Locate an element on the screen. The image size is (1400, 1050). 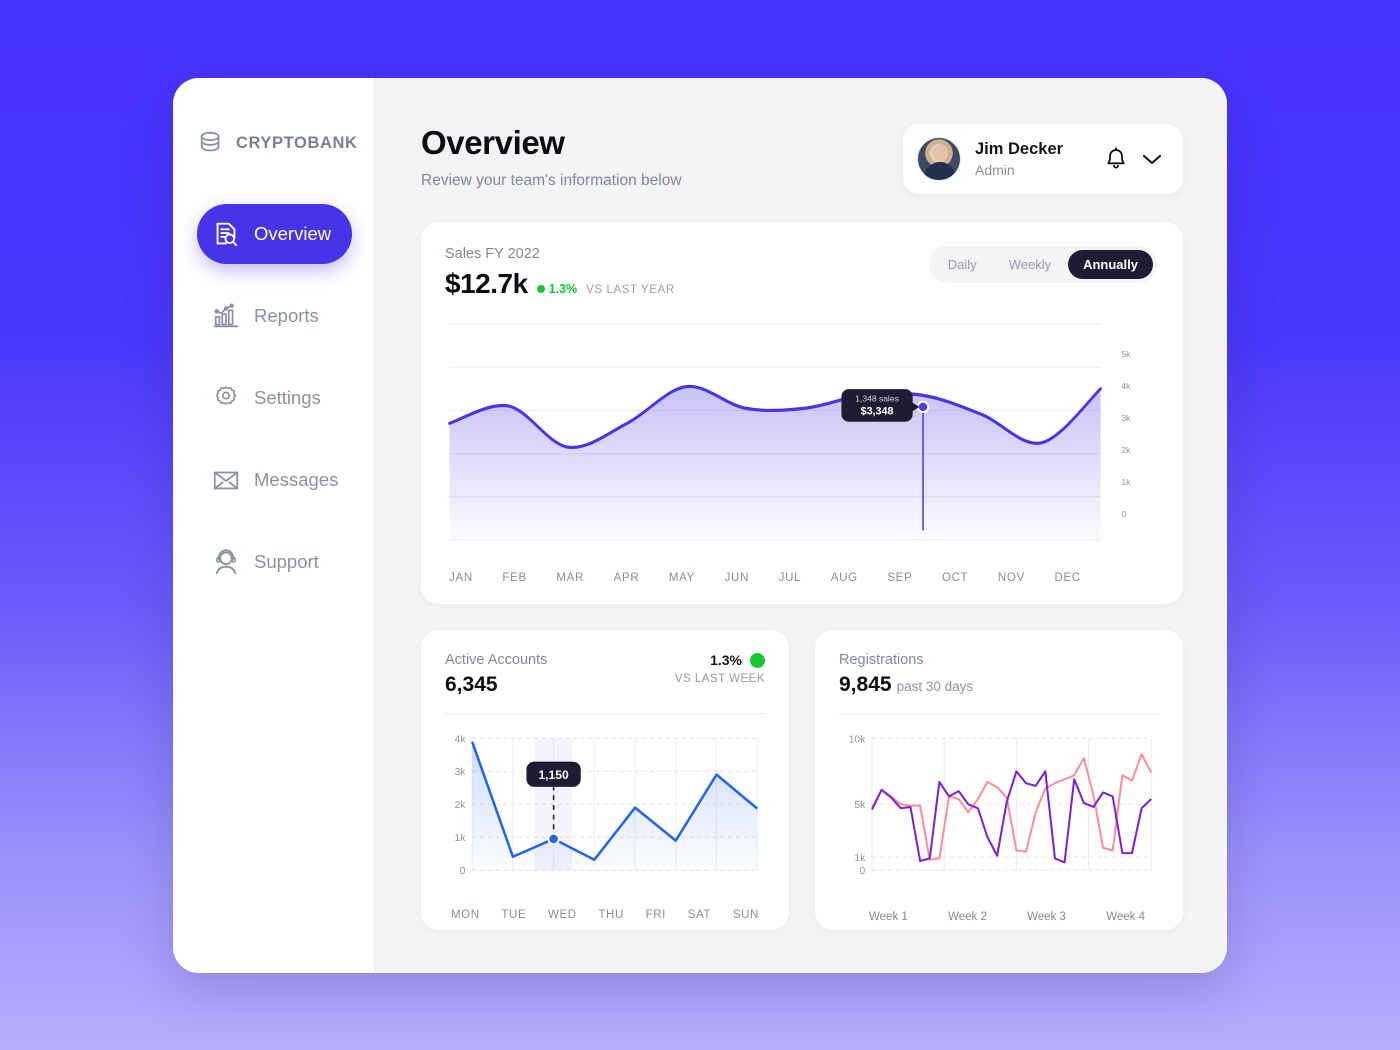
x-tick-label: AUG is located at coordinates (844, 578).